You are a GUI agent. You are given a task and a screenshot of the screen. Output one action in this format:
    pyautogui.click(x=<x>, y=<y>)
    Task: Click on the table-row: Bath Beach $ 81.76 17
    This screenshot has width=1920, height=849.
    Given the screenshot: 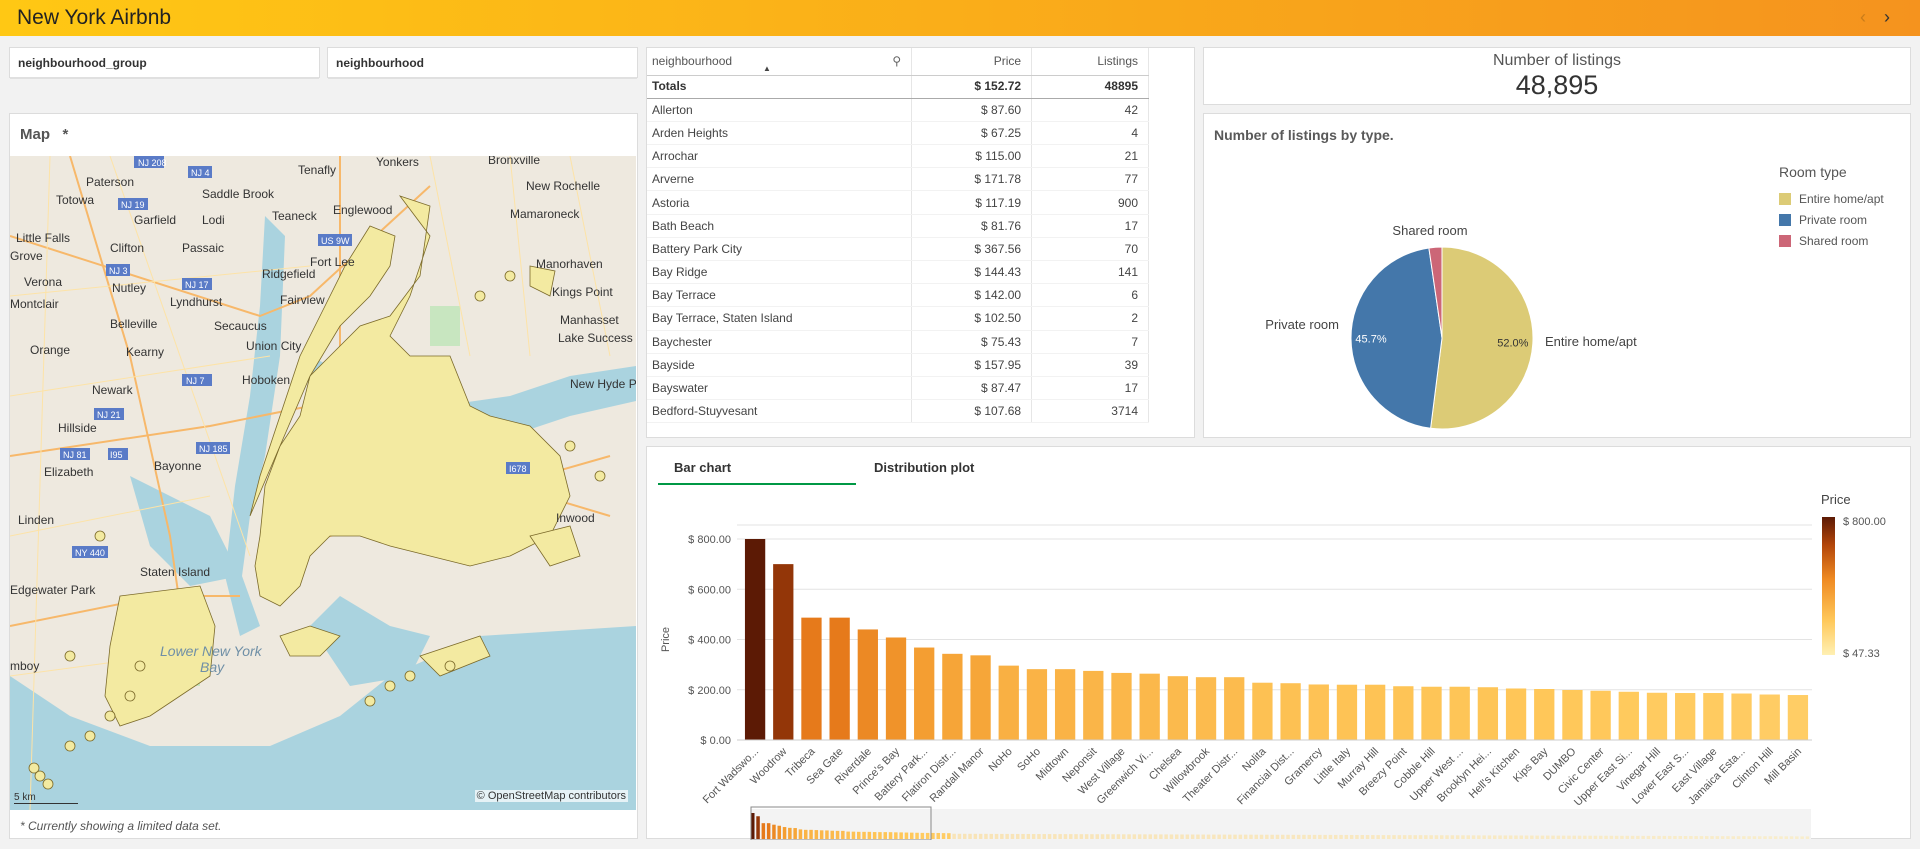 What is the action you would take?
    pyautogui.click(x=898, y=226)
    